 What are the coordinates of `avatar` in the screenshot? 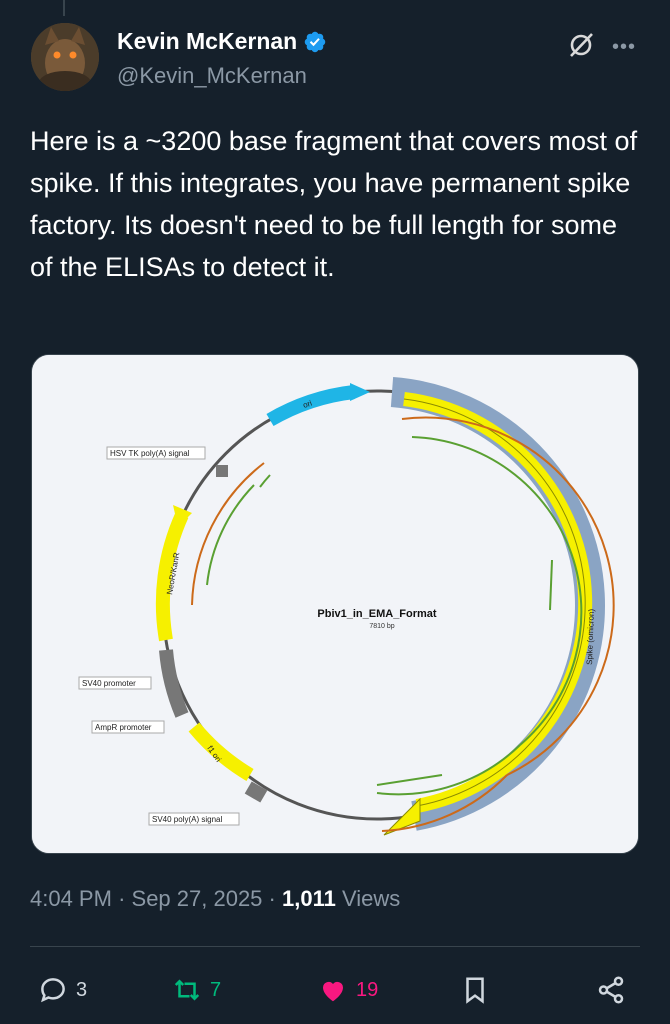 It's located at (65, 57).